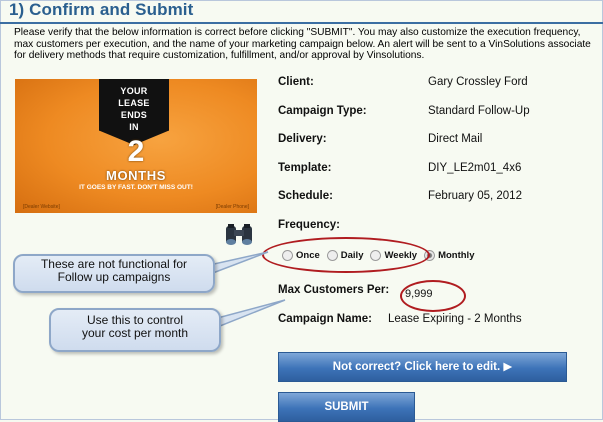 The image size is (603, 422). I want to click on delivery-value: Direct Mail, so click(455, 139).